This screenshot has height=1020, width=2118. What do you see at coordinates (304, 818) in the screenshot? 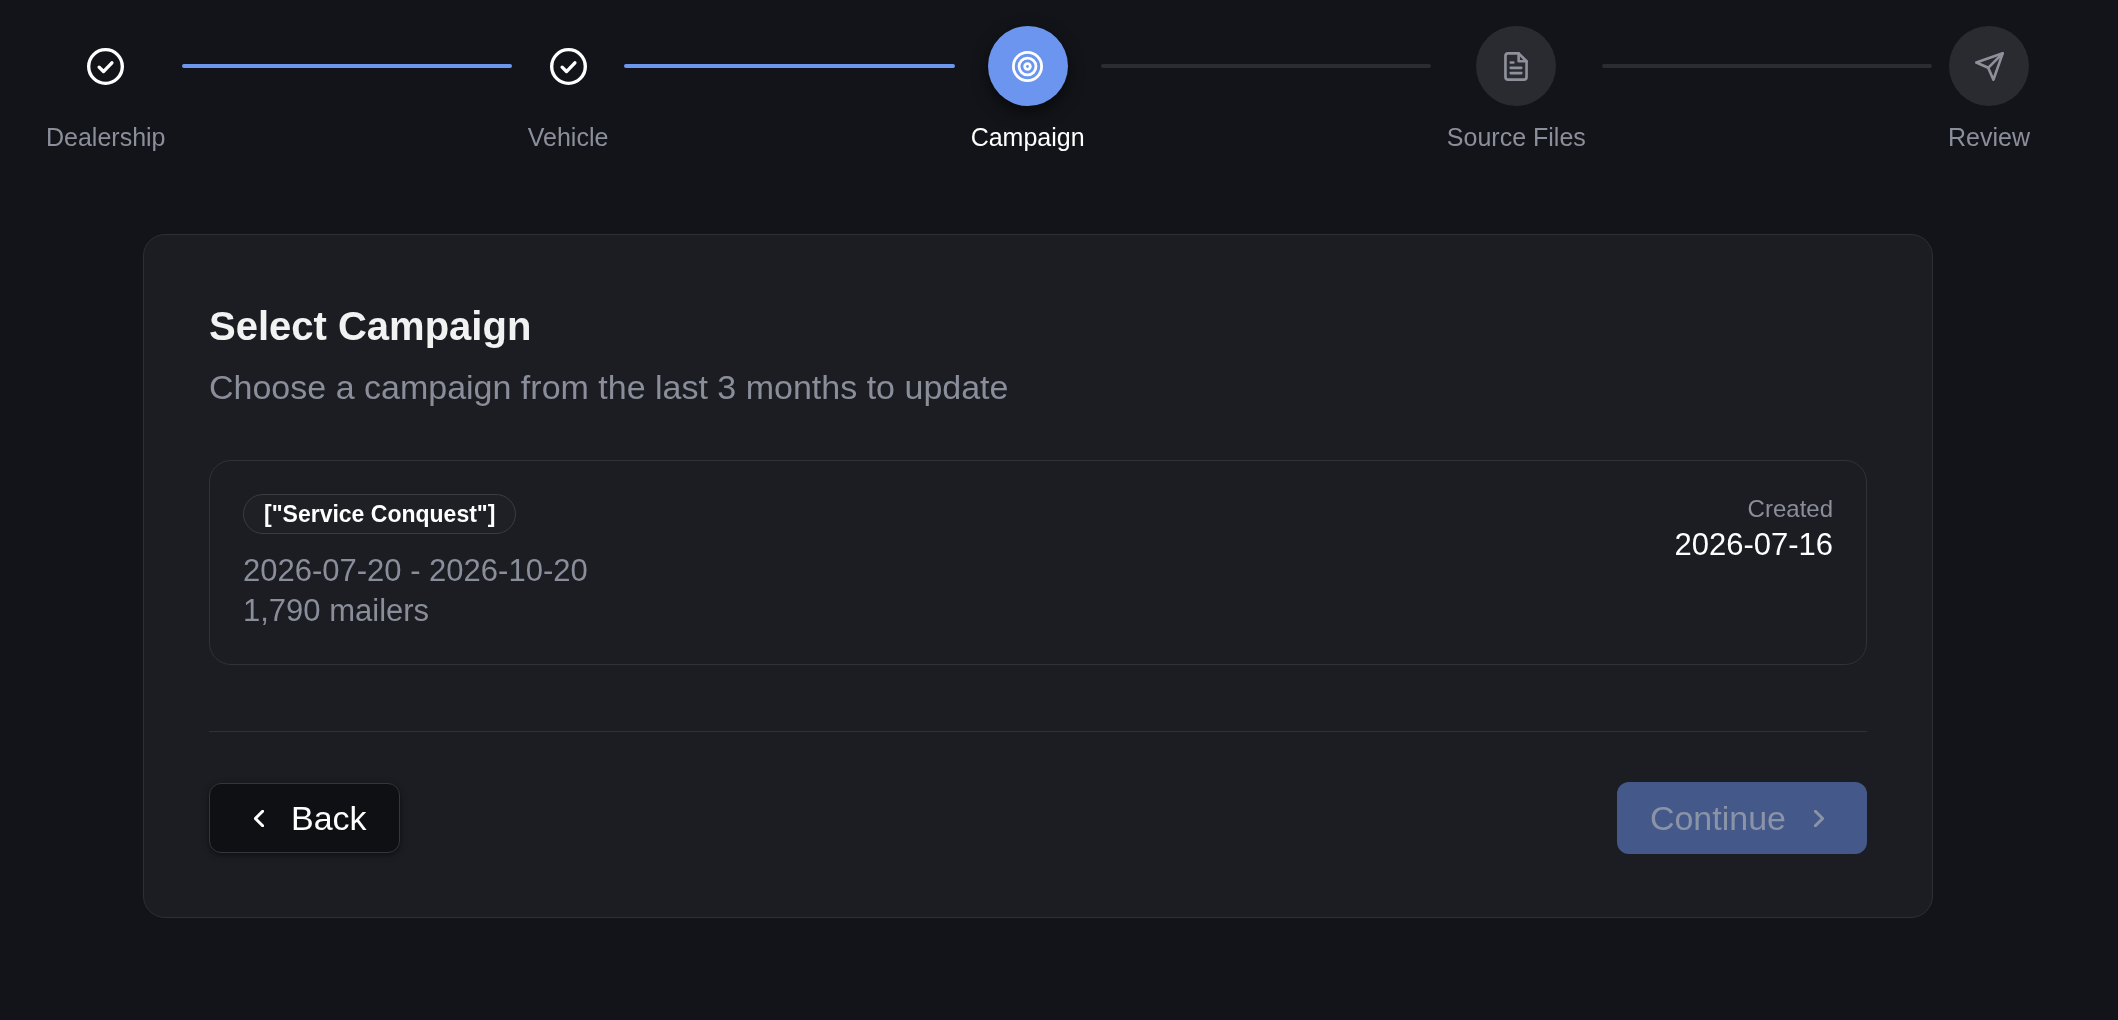
I see `back-button: Back` at bounding box center [304, 818].